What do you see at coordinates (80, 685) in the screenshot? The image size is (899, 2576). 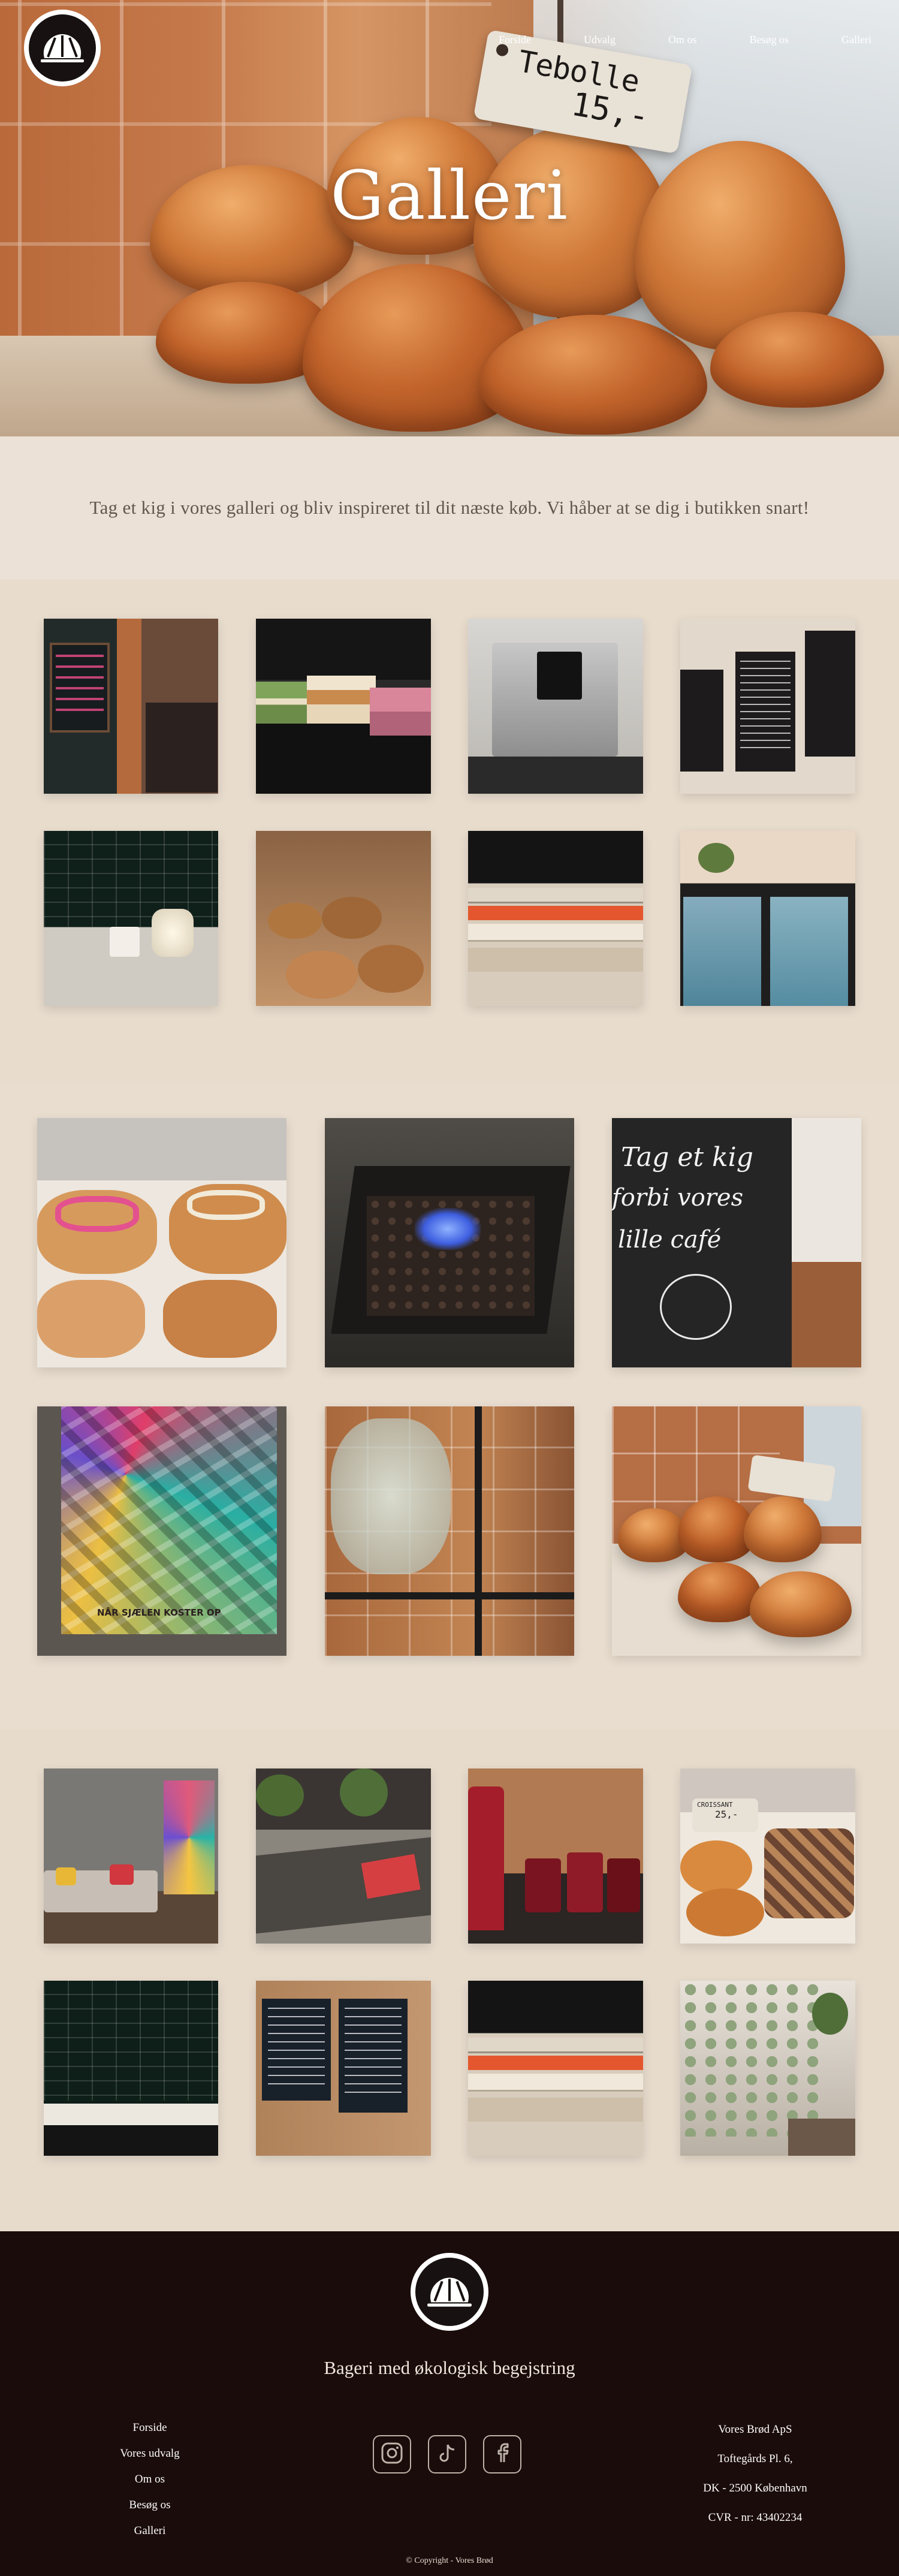 I see `photo-chalk-lines` at bounding box center [80, 685].